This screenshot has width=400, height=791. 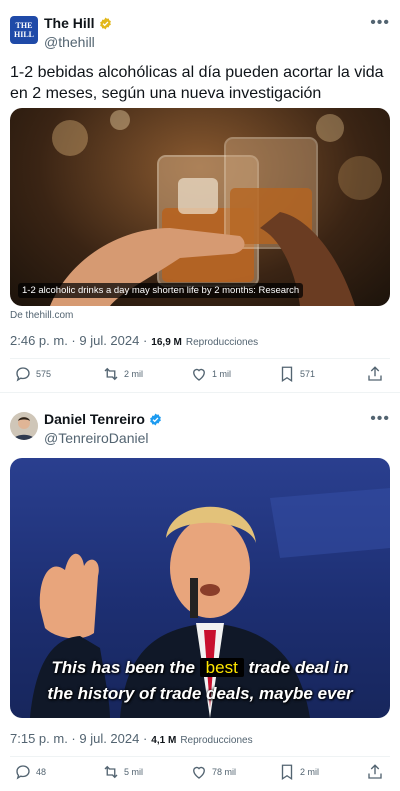 I want to click on avatar: THE HILL, so click(x=24, y=30).